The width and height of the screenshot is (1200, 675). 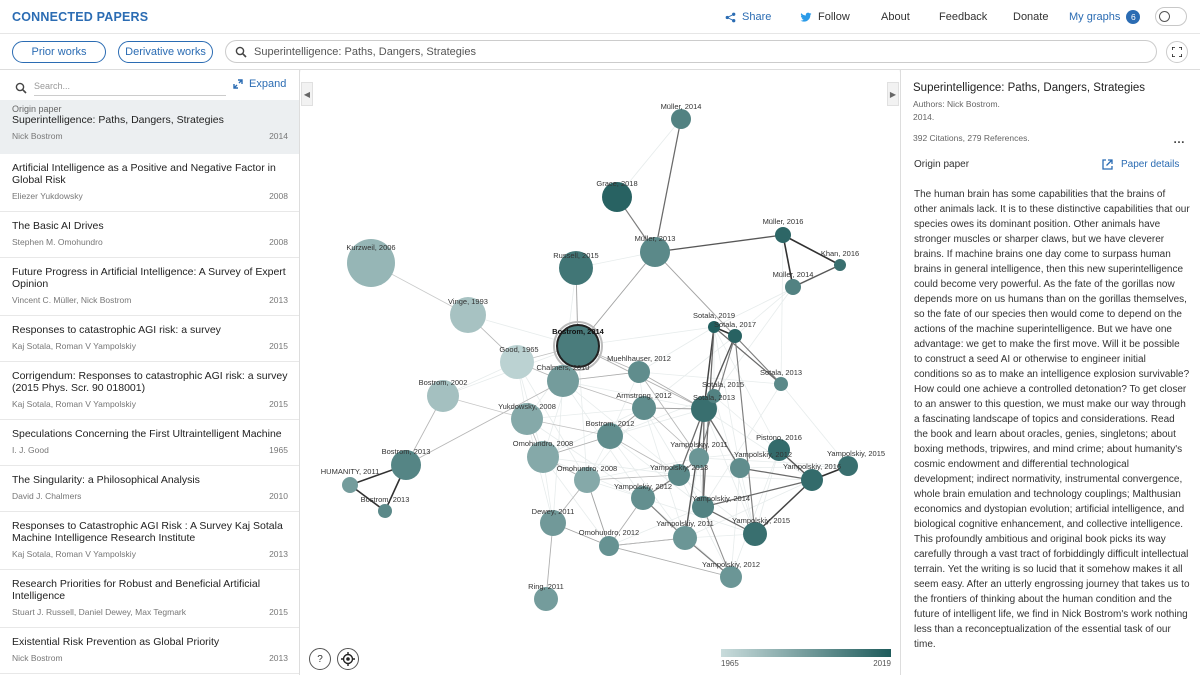 I want to click on graph-node-label: Chalmers, 2010, so click(x=563, y=367).